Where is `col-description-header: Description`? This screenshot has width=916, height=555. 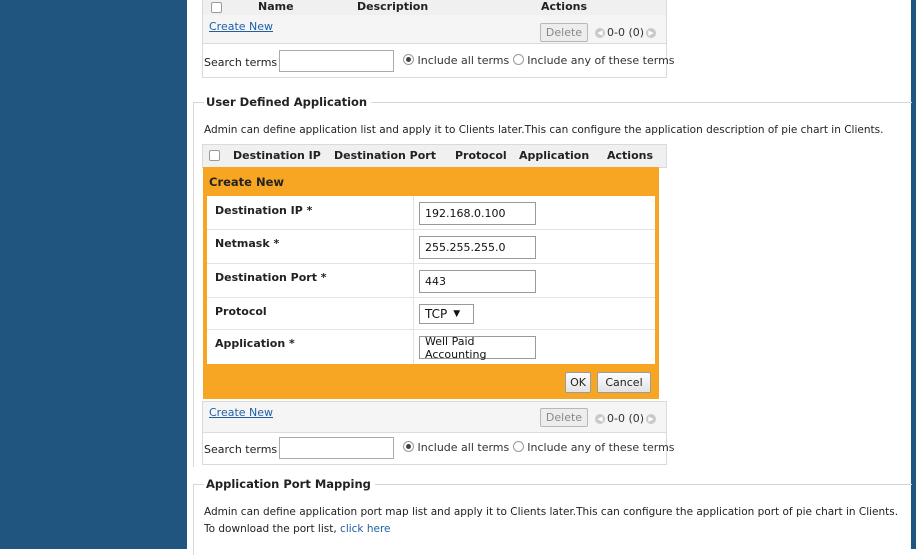
col-description-header: Description is located at coordinates (392, 6).